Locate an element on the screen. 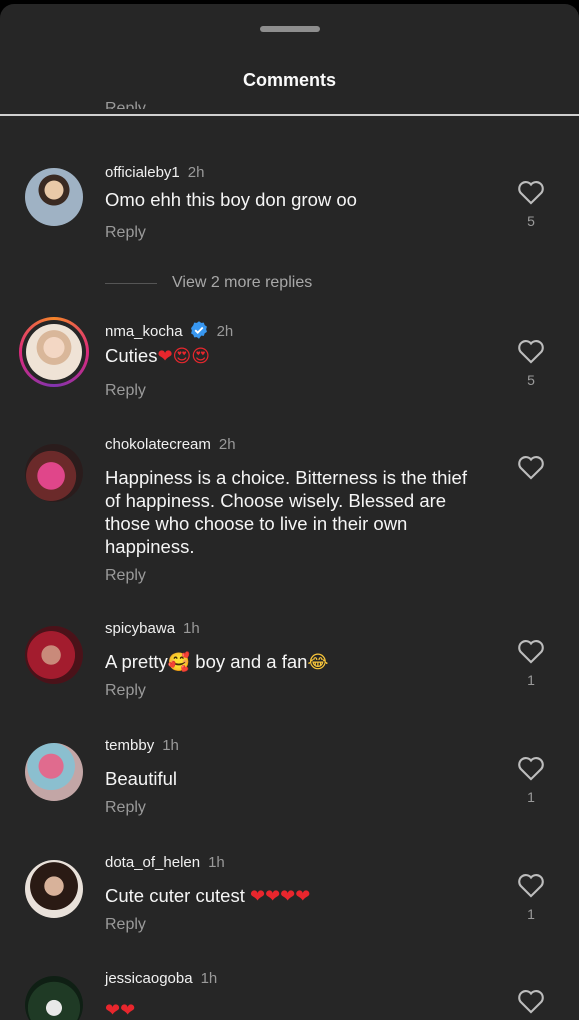  comment-text-part: Cute cuter cutest is located at coordinates (177, 895).